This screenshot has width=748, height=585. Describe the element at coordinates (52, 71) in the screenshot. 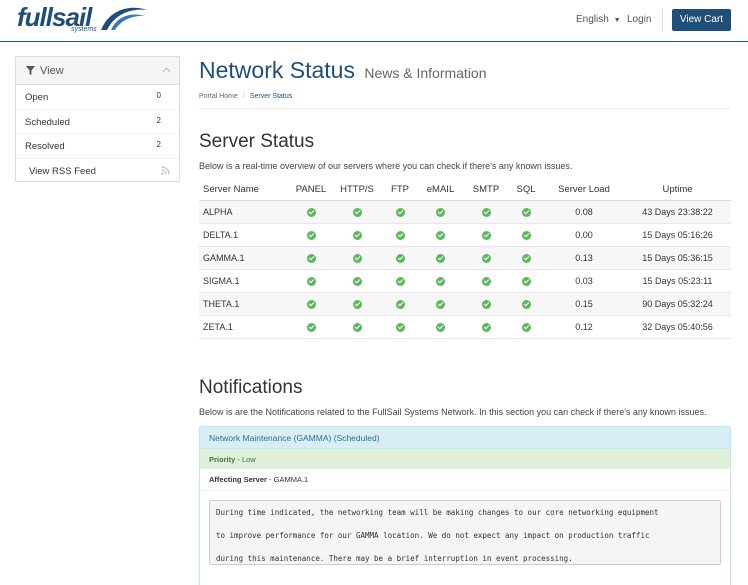

I see `sidebar-title: View` at that location.